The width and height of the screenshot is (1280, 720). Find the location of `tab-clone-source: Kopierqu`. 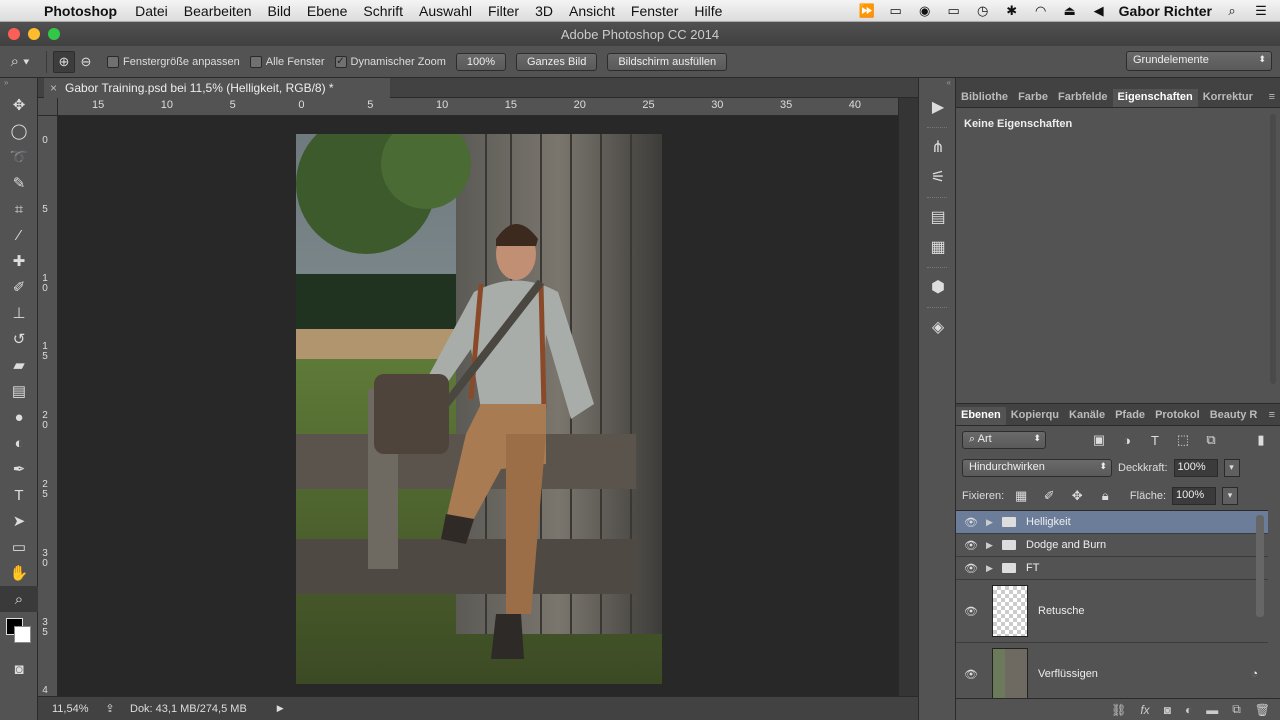

tab-clone-source: Kopierqu is located at coordinates (1035, 416).